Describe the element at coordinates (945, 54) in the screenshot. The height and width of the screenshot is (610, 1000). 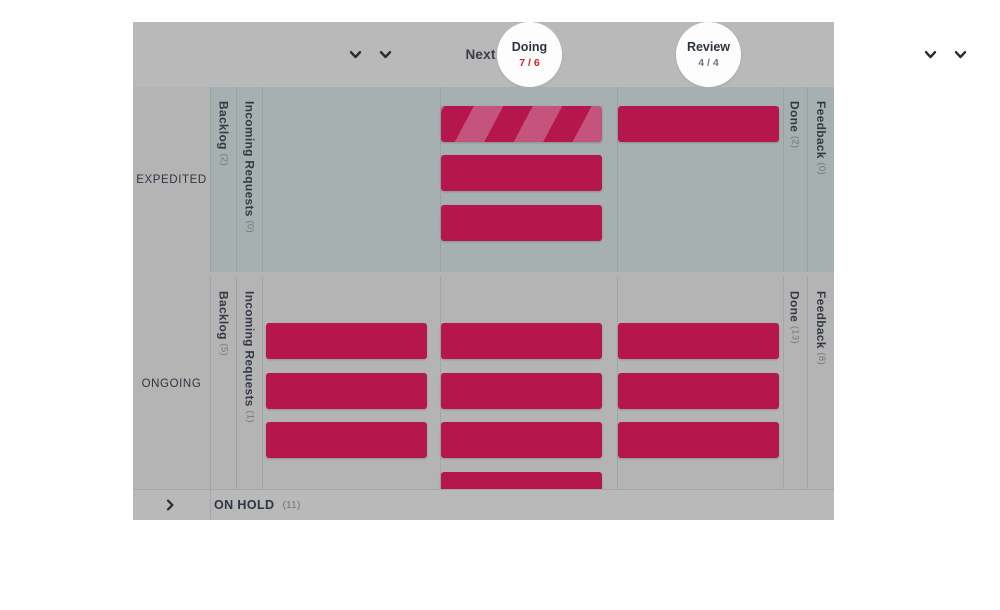
I see `header-right-chevrons` at that location.